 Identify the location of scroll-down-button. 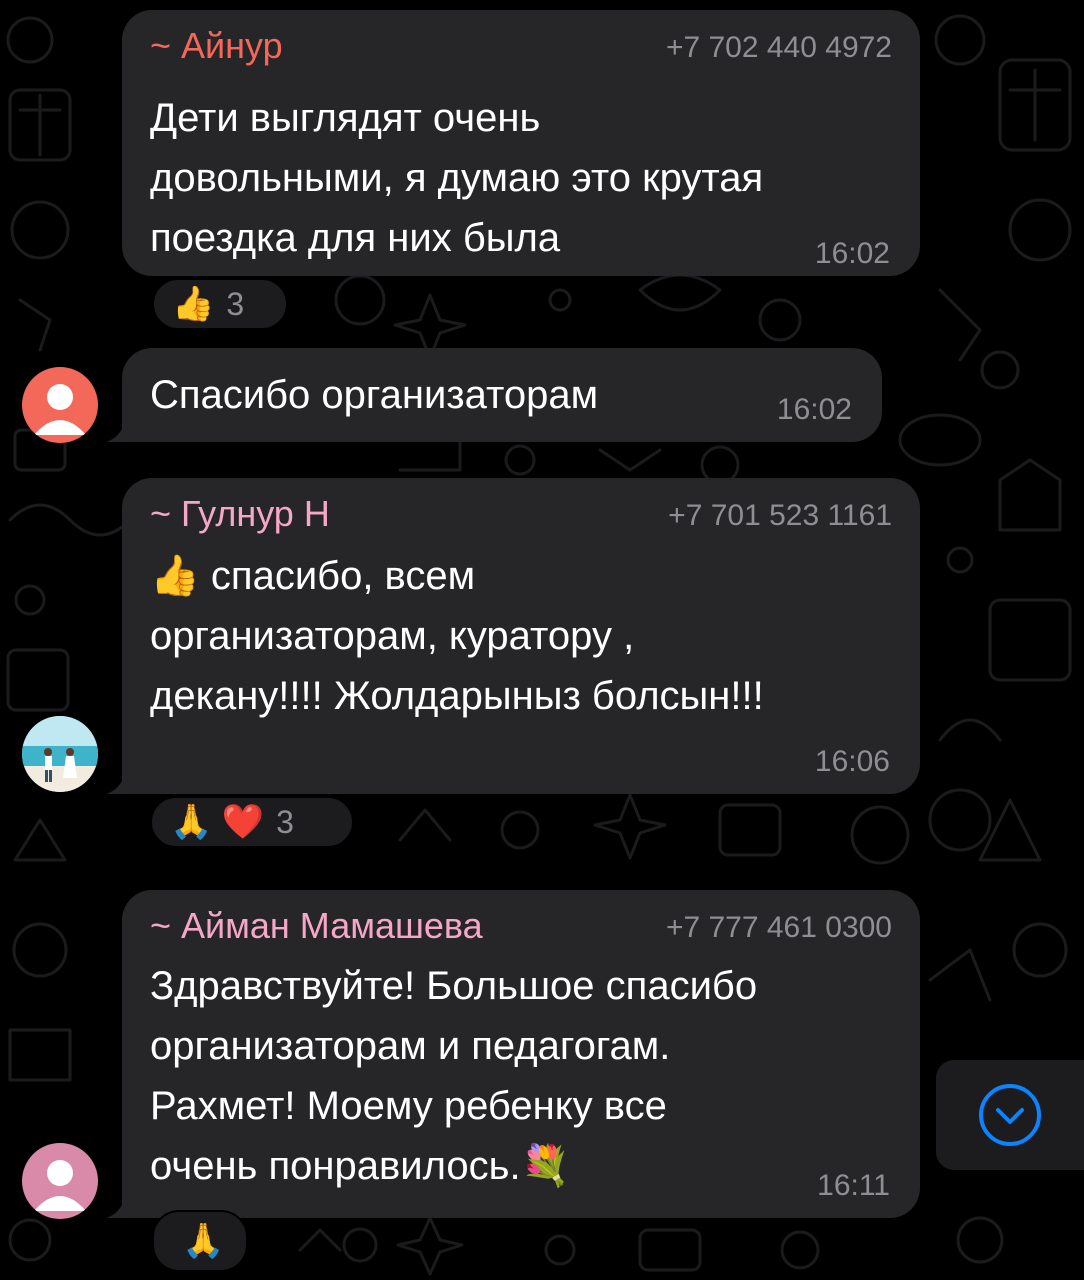
(1010, 1115).